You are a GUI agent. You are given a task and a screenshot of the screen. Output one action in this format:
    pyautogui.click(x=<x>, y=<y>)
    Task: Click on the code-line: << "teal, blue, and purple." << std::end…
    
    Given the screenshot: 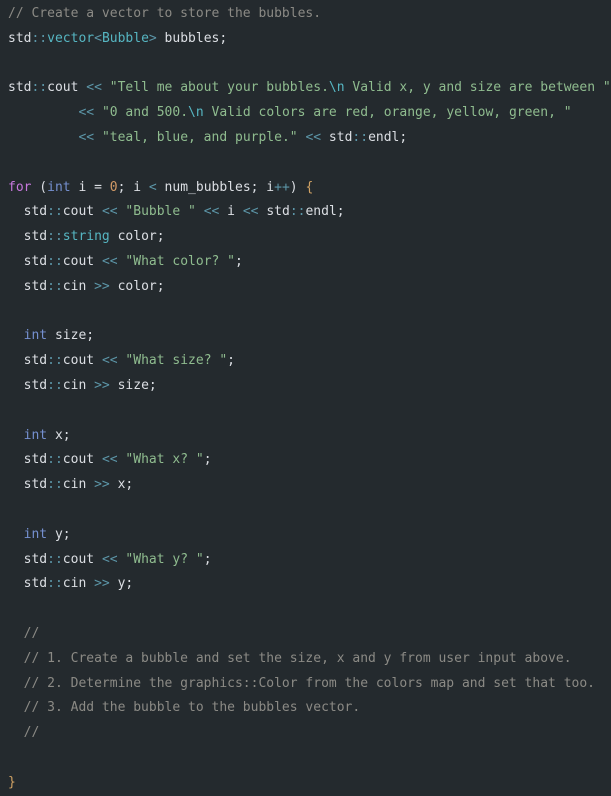 What is the action you would take?
    pyautogui.click(x=309, y=138)
    